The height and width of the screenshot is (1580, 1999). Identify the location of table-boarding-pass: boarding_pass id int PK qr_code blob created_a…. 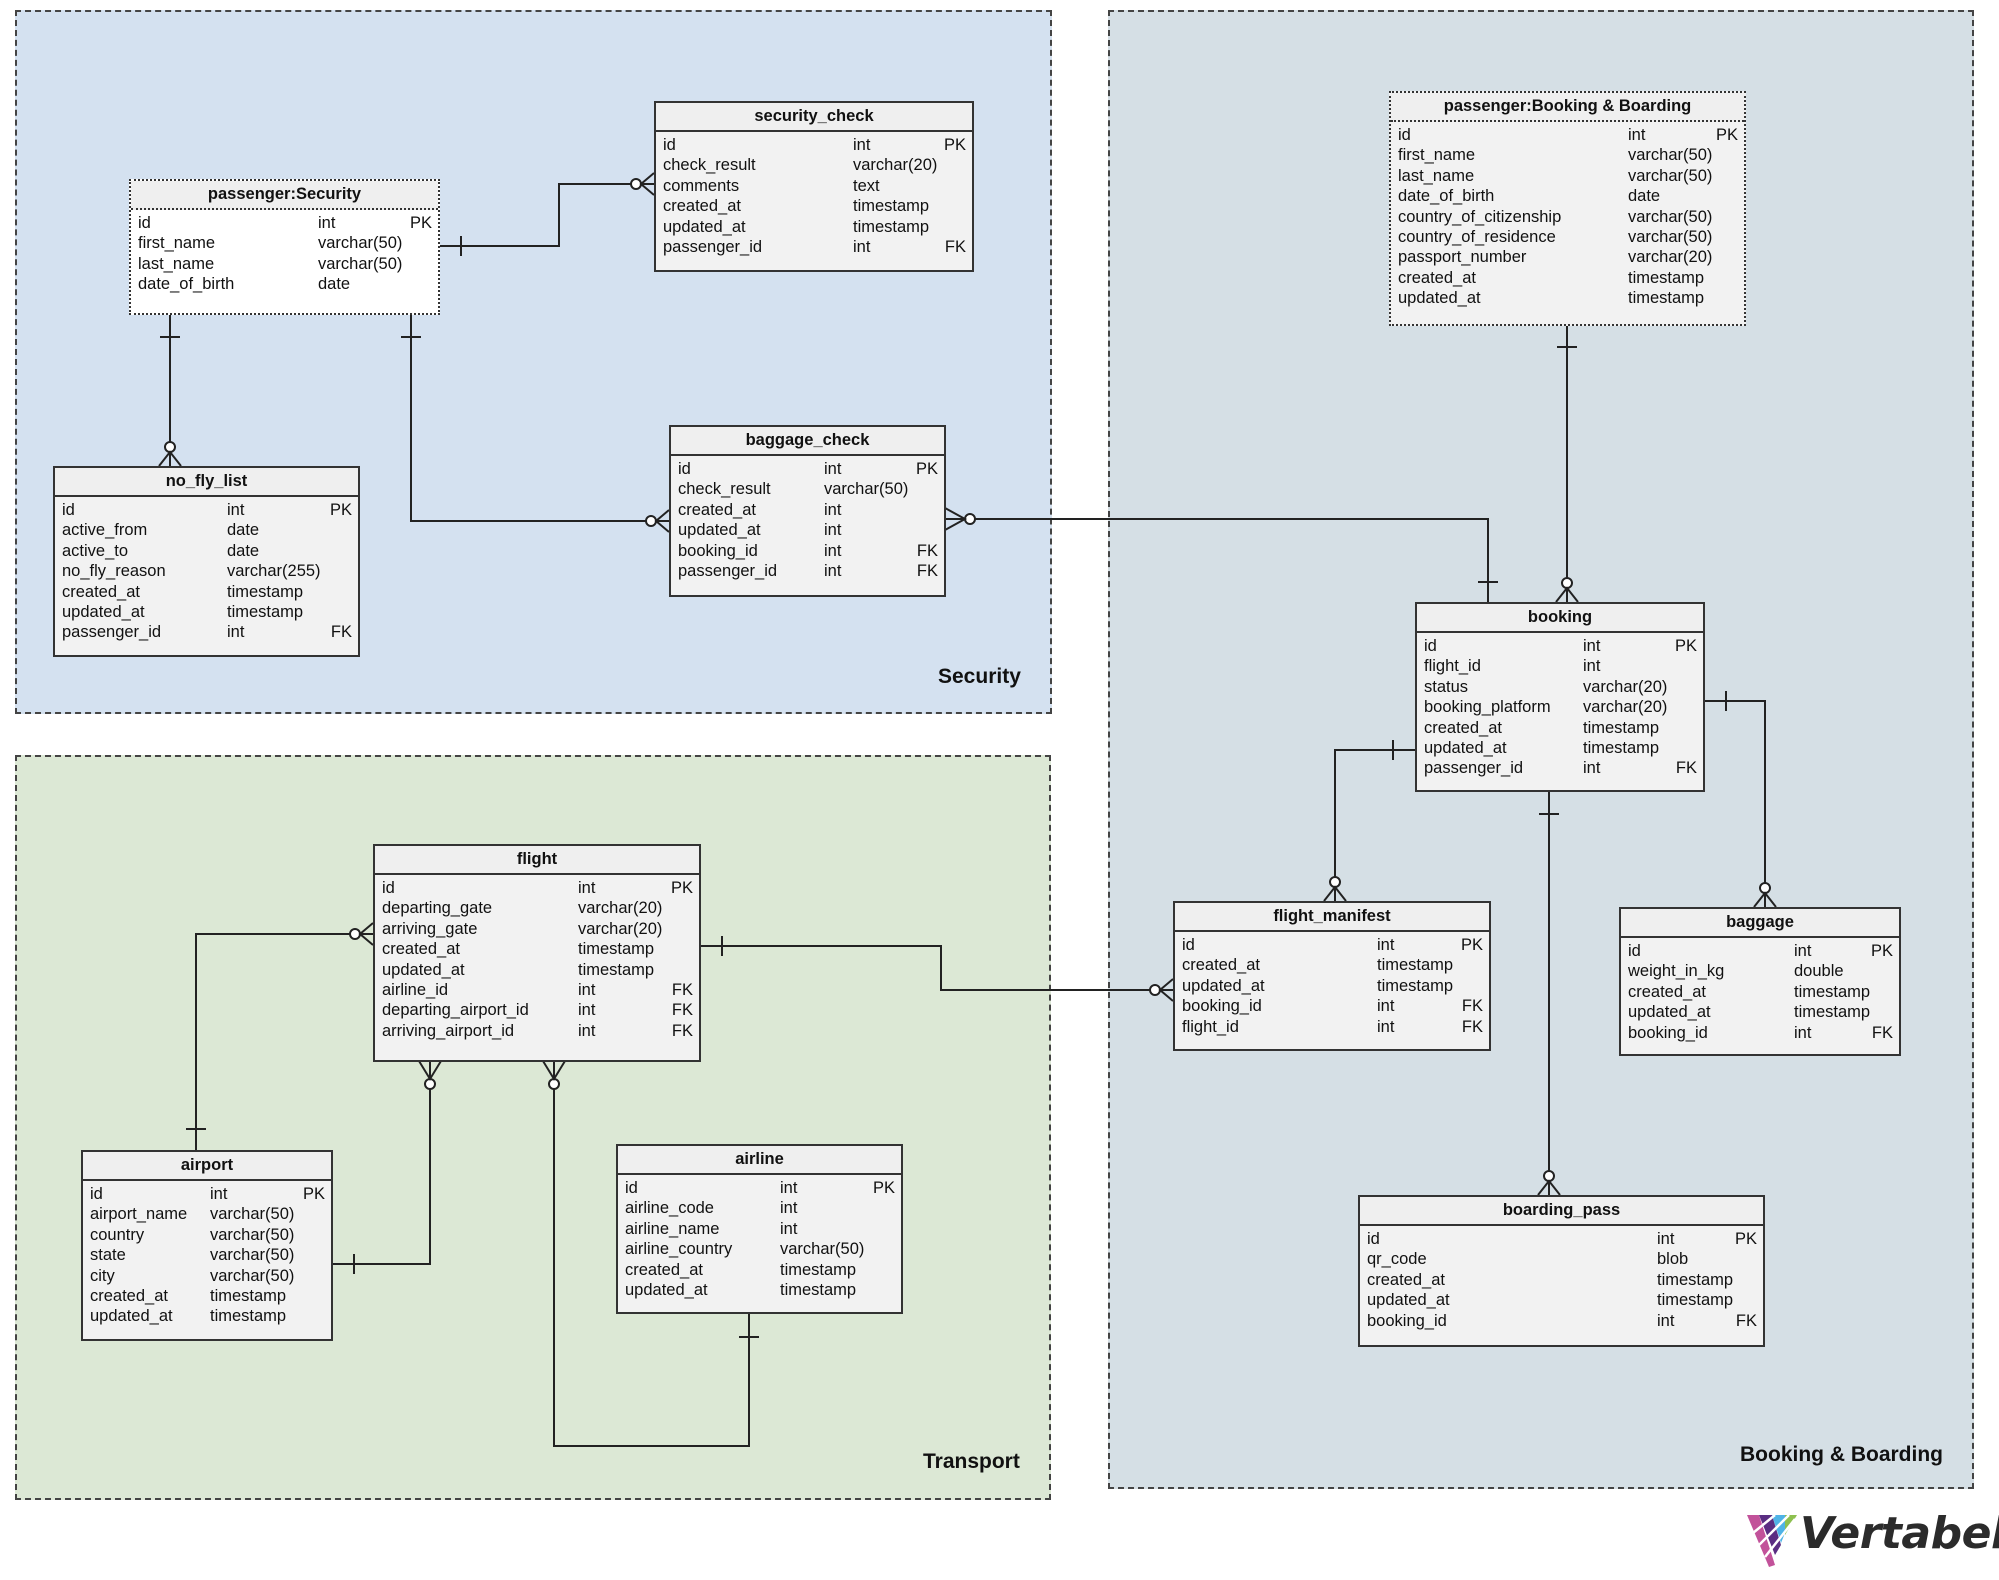
(1561, 1271).